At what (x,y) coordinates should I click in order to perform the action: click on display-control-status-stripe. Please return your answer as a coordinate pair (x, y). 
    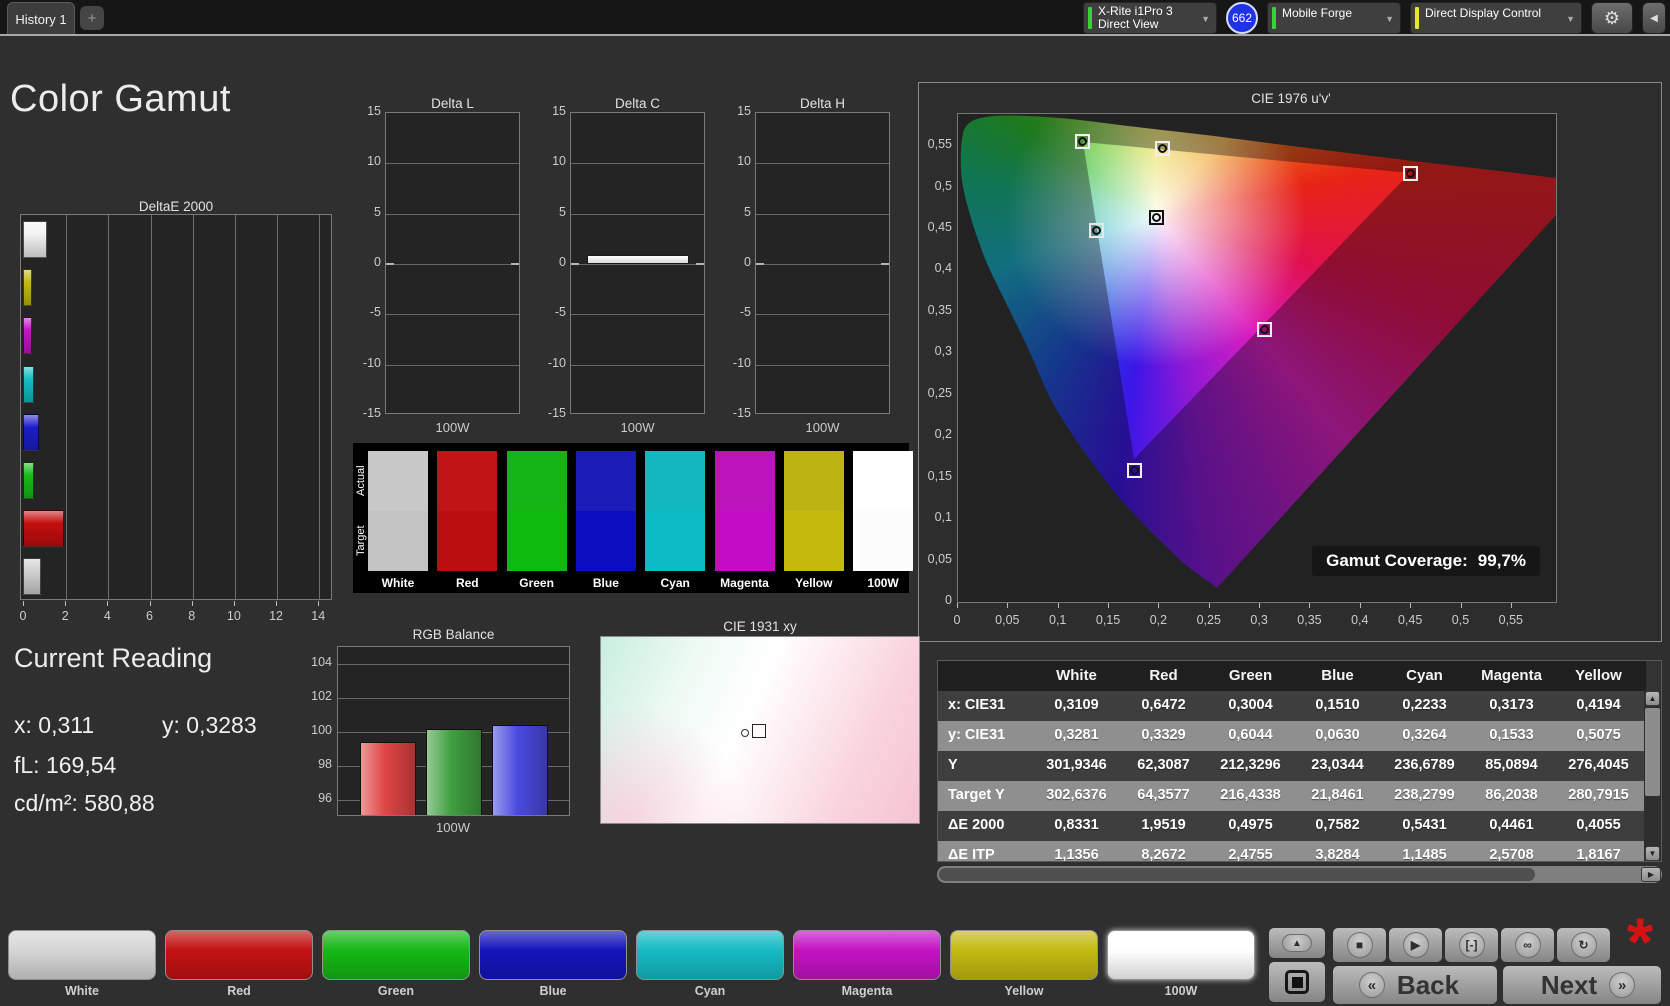
    Looking at the image, I should click on (1417, 18).